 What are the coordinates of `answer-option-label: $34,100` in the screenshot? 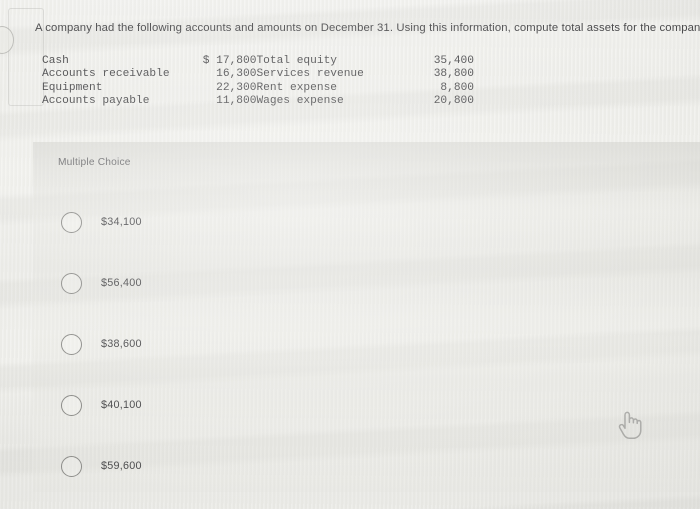 It's located at (121, 222).